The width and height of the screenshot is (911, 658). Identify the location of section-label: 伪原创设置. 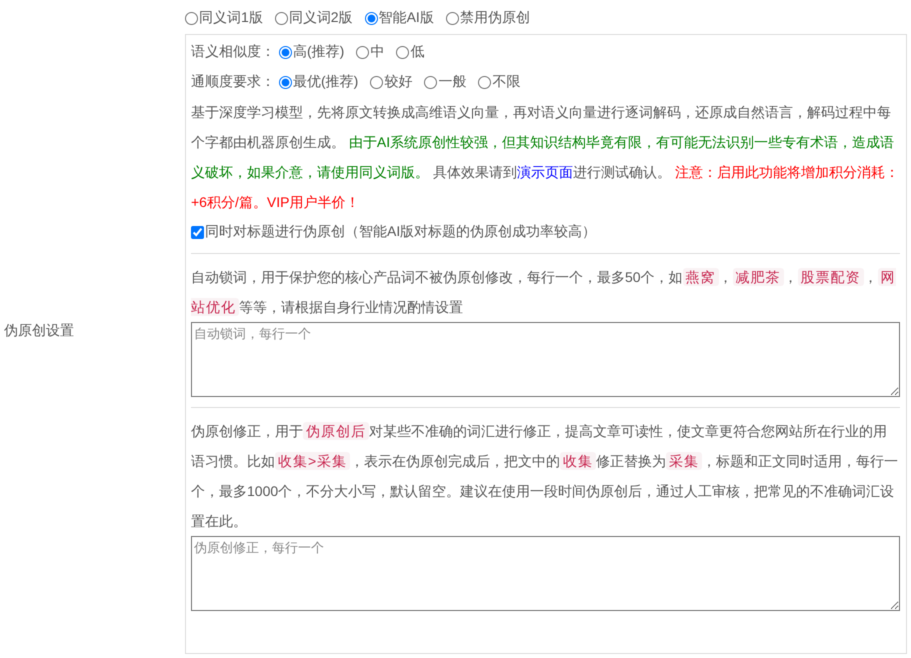
(39, 331).